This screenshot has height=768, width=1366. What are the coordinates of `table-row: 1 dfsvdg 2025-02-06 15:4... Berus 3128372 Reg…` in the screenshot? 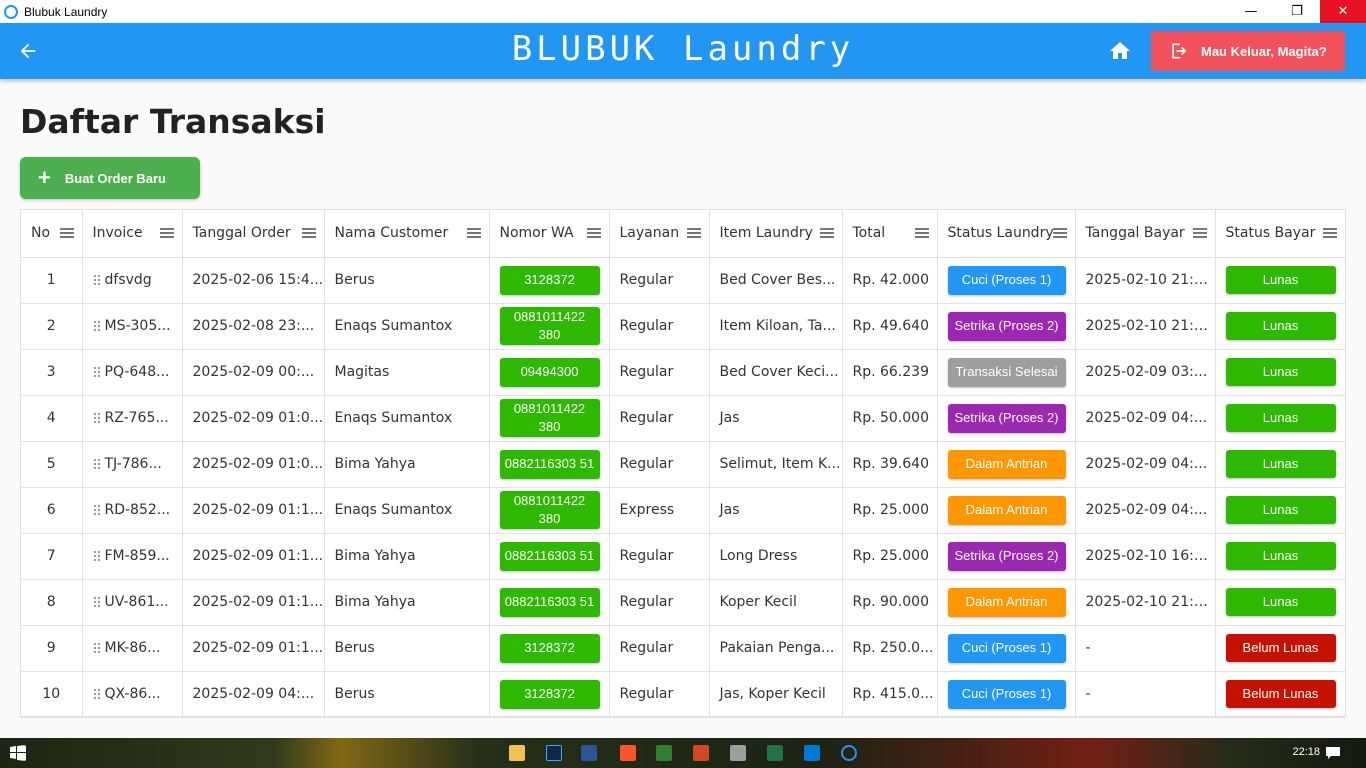 It's located at (683, 280).